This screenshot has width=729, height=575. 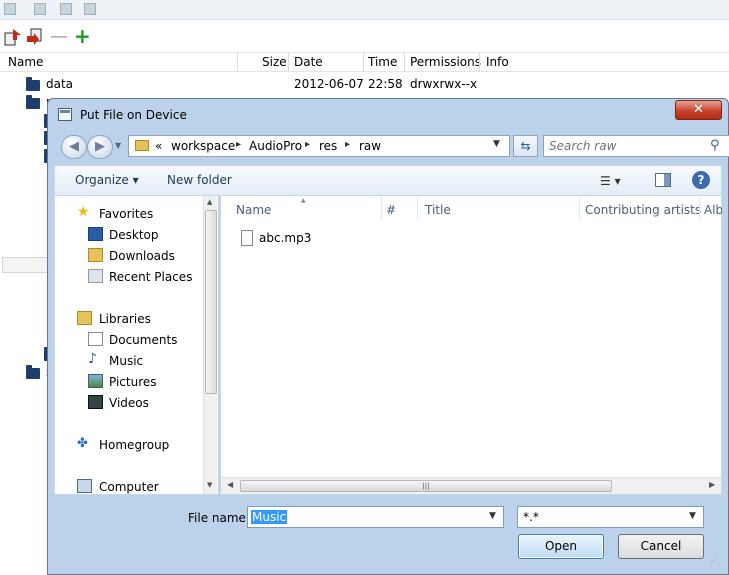 What do you see at coordinates (661, 546) in the screenshot?
I see `cancel-button: Cancel` at bounding box center [661, 546].